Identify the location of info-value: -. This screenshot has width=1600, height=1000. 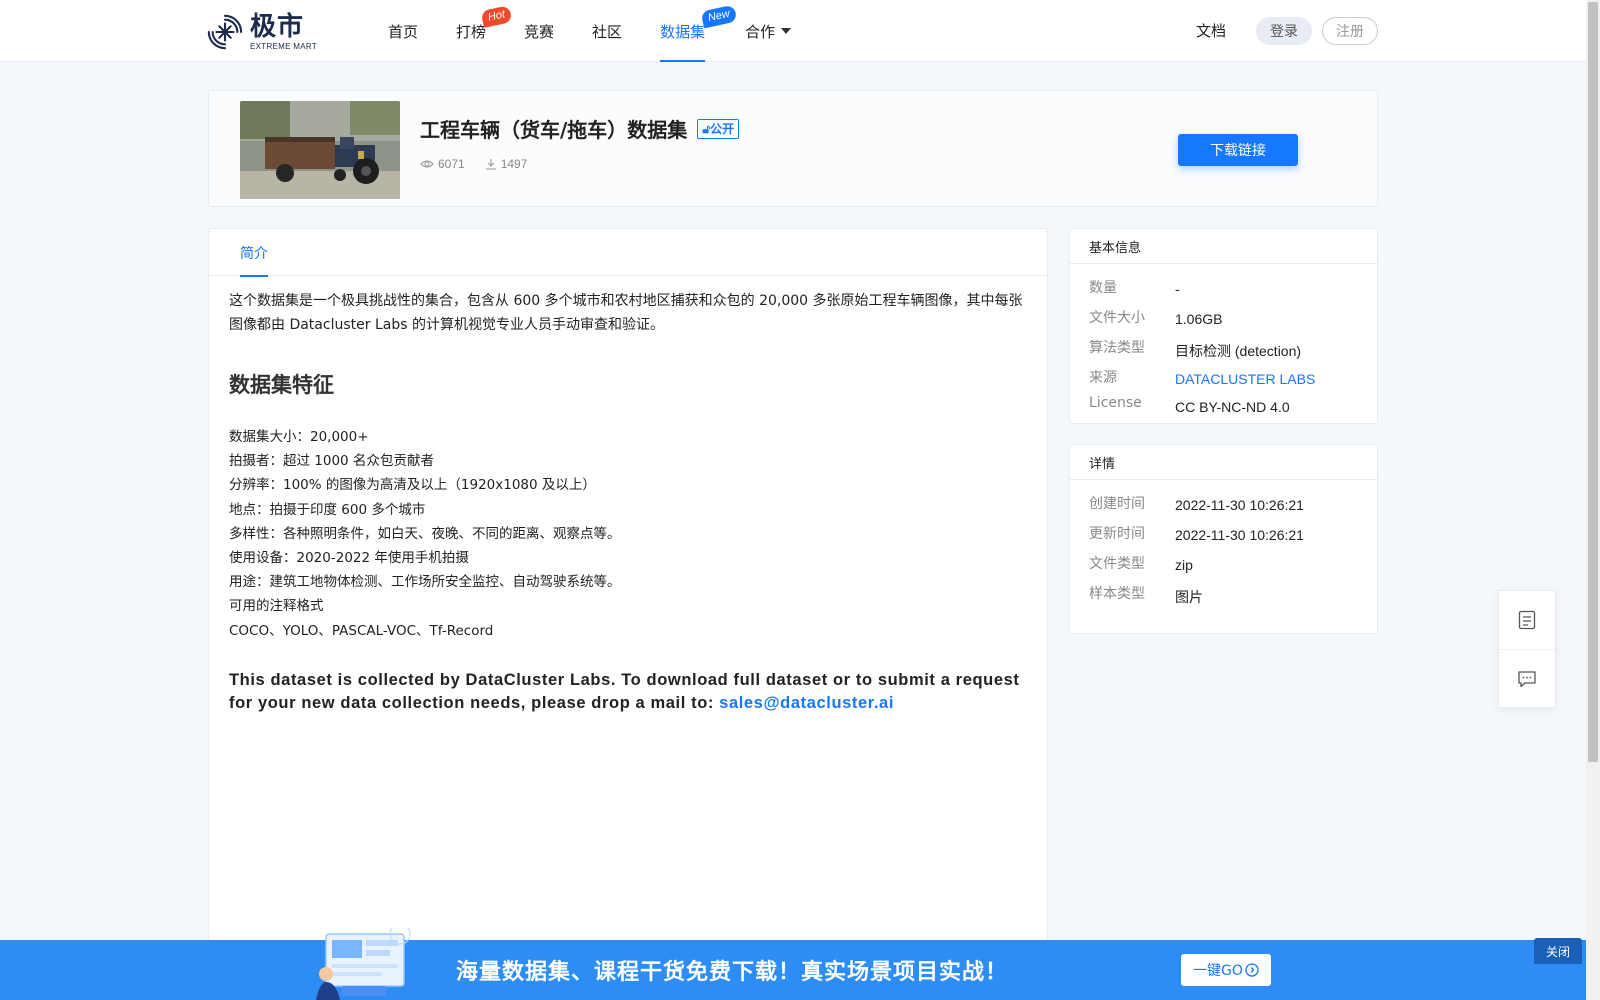
(1177, 289).